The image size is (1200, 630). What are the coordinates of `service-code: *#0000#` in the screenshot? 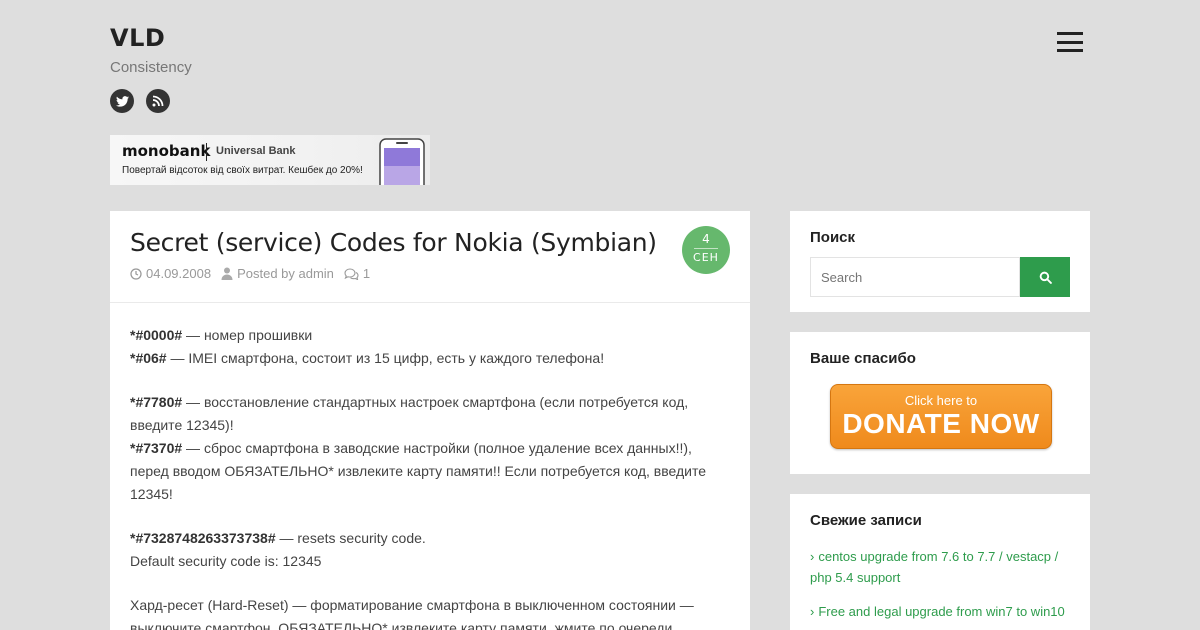 It's located at (156, 335).